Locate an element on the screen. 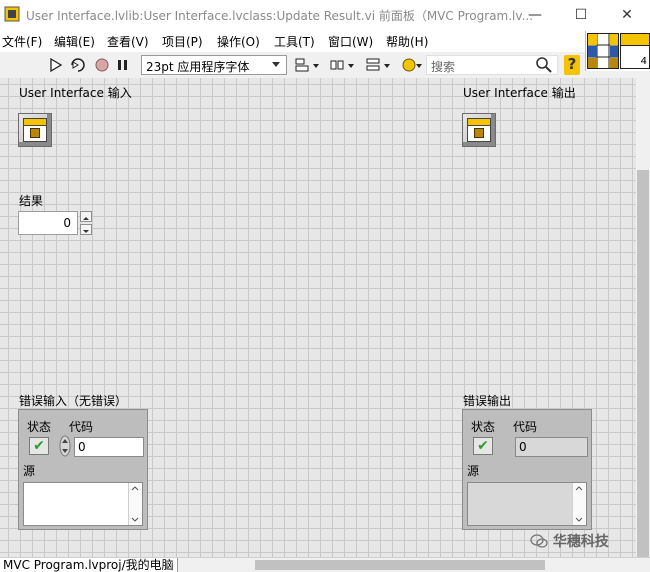 This screenshot has width=650, height=572. distribute-objects-icon is located at coordinates (343, 65).